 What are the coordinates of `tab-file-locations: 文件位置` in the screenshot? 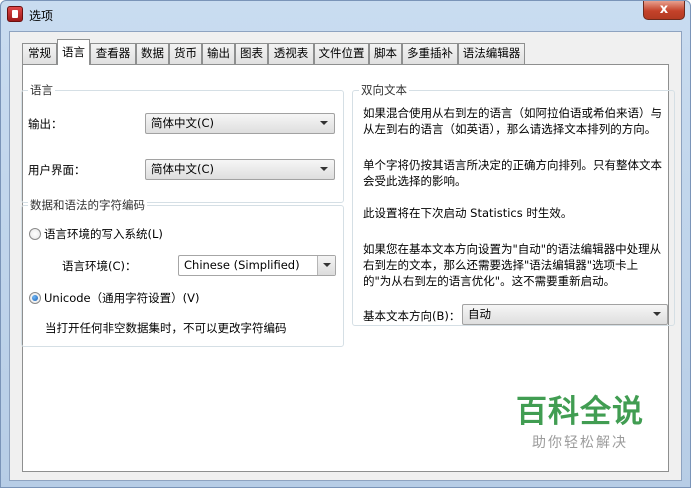 It's located at (341, 53).